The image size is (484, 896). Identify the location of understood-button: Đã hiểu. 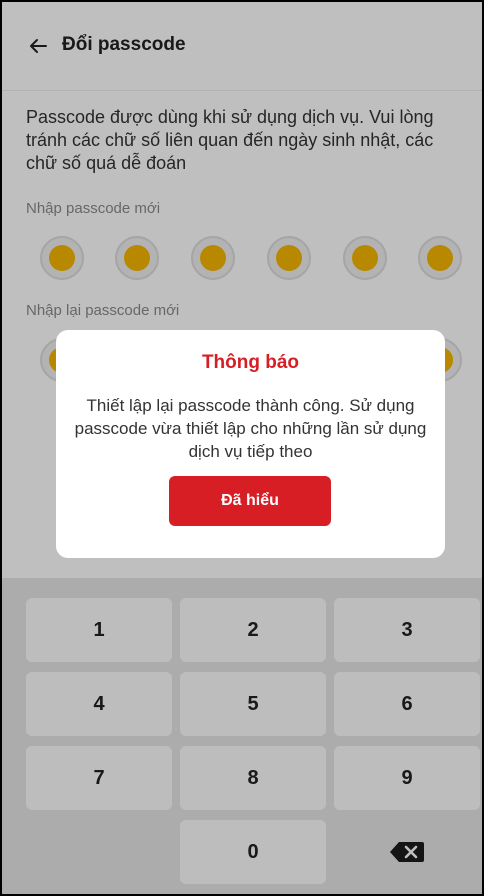
(250, 501).